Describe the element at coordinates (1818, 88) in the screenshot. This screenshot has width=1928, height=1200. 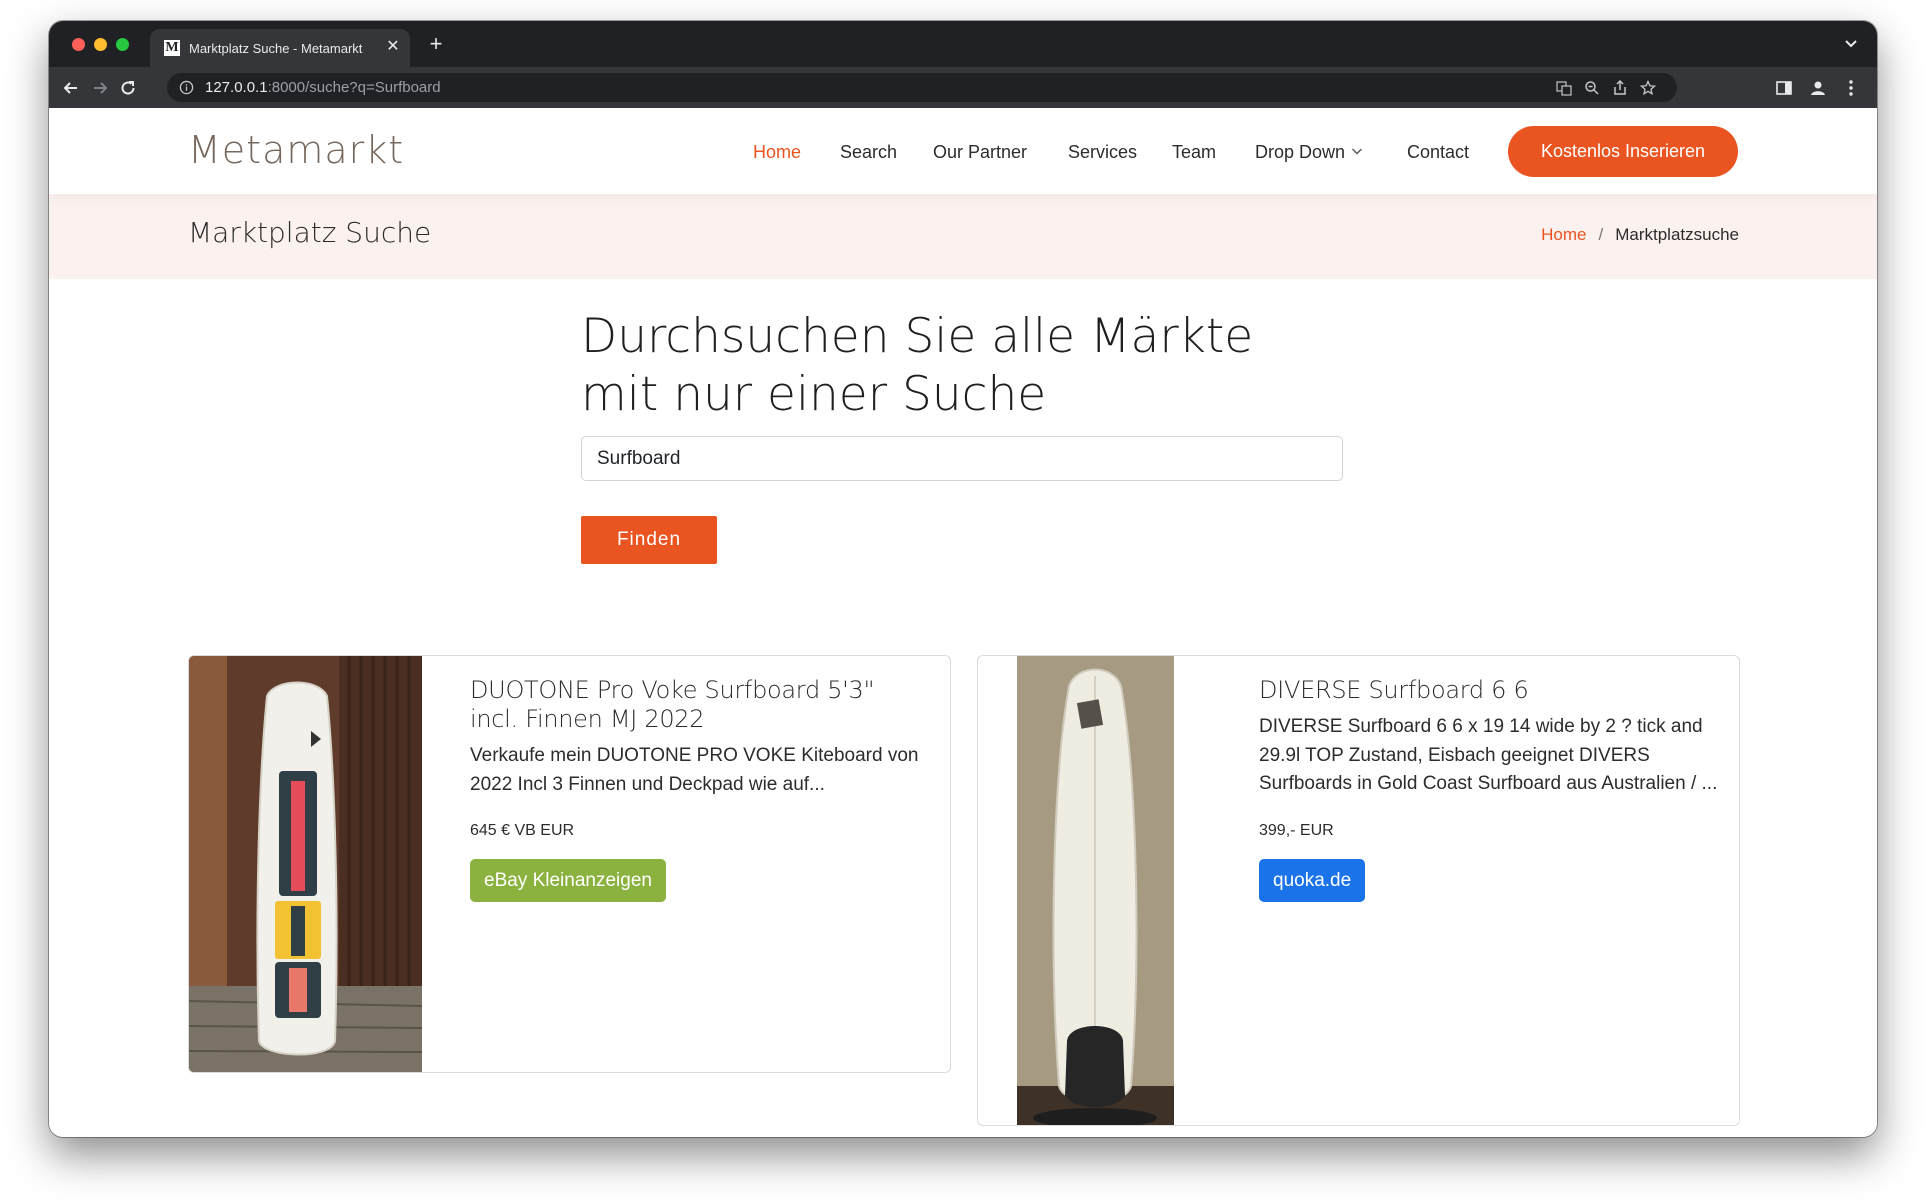
I see `profile-icon` at that location.